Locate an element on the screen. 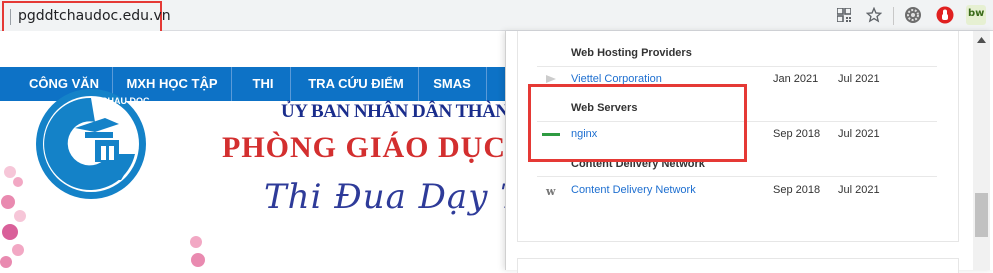 Image resolution: width=993 pixels, height=273 pixels. toolbar-separator is located at coordinates (893, 16).